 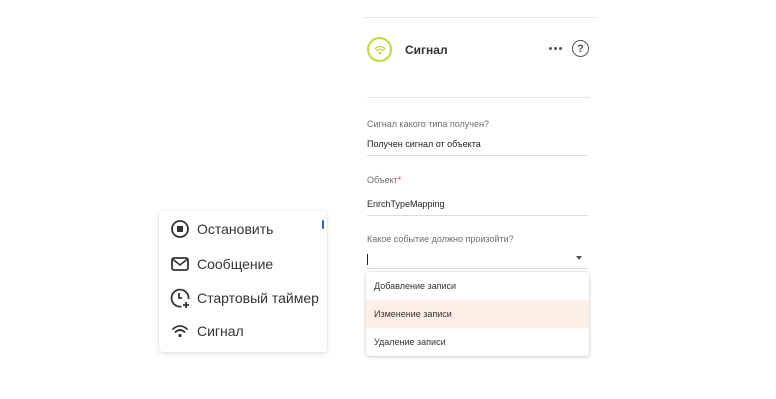 What do you see at coordinates (424, 144) in the screenshot?
I see `signal-type-field: Получен сигнал от объекта` at bounding box center [424, 144].